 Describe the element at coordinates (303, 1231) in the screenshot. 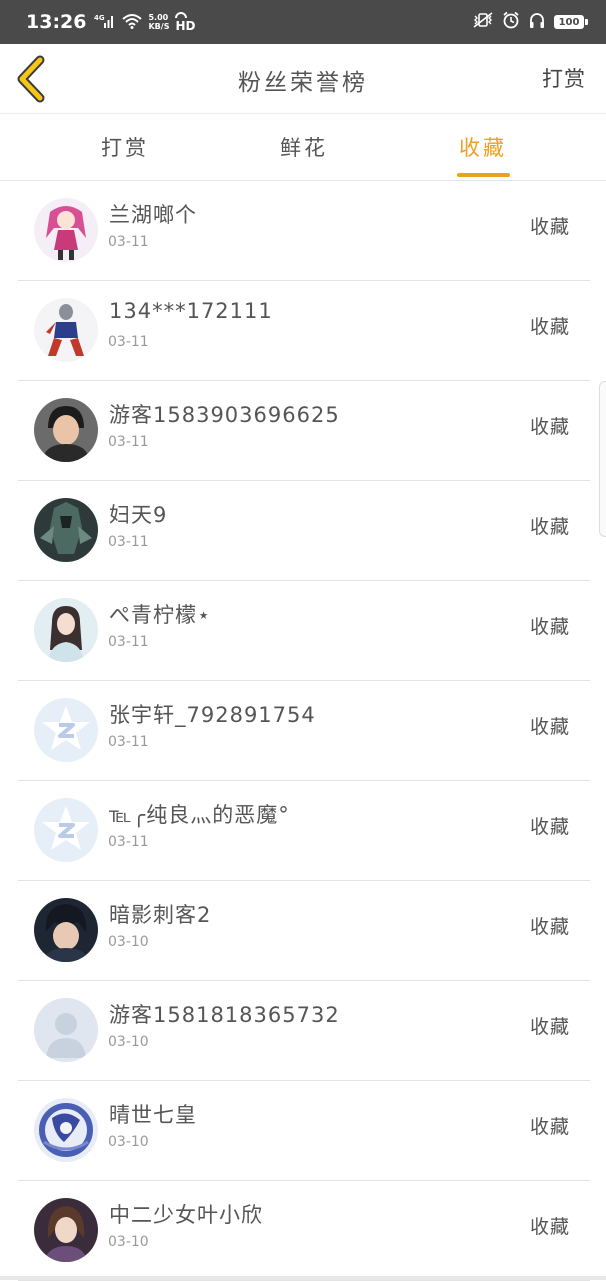

I see `list-item: 中二少女叶小欣 03-10 收藏` at that location.